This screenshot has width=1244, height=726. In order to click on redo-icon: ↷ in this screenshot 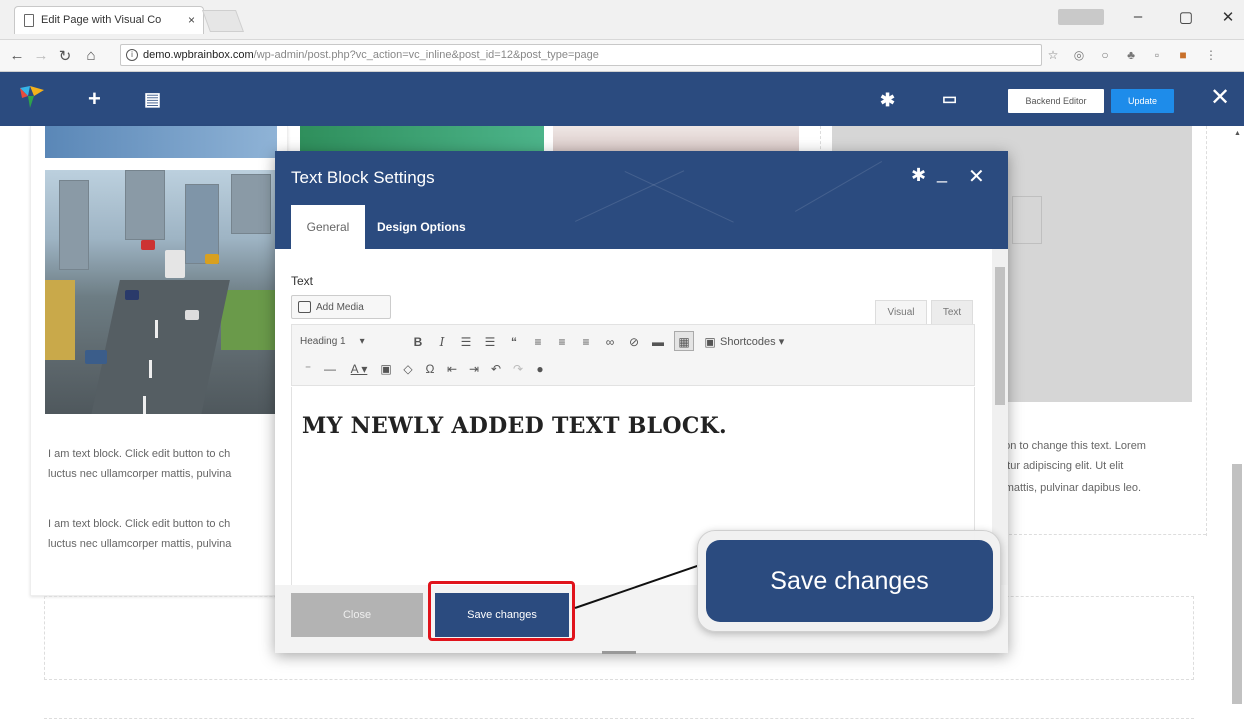, I will do `click(518, 369)`.